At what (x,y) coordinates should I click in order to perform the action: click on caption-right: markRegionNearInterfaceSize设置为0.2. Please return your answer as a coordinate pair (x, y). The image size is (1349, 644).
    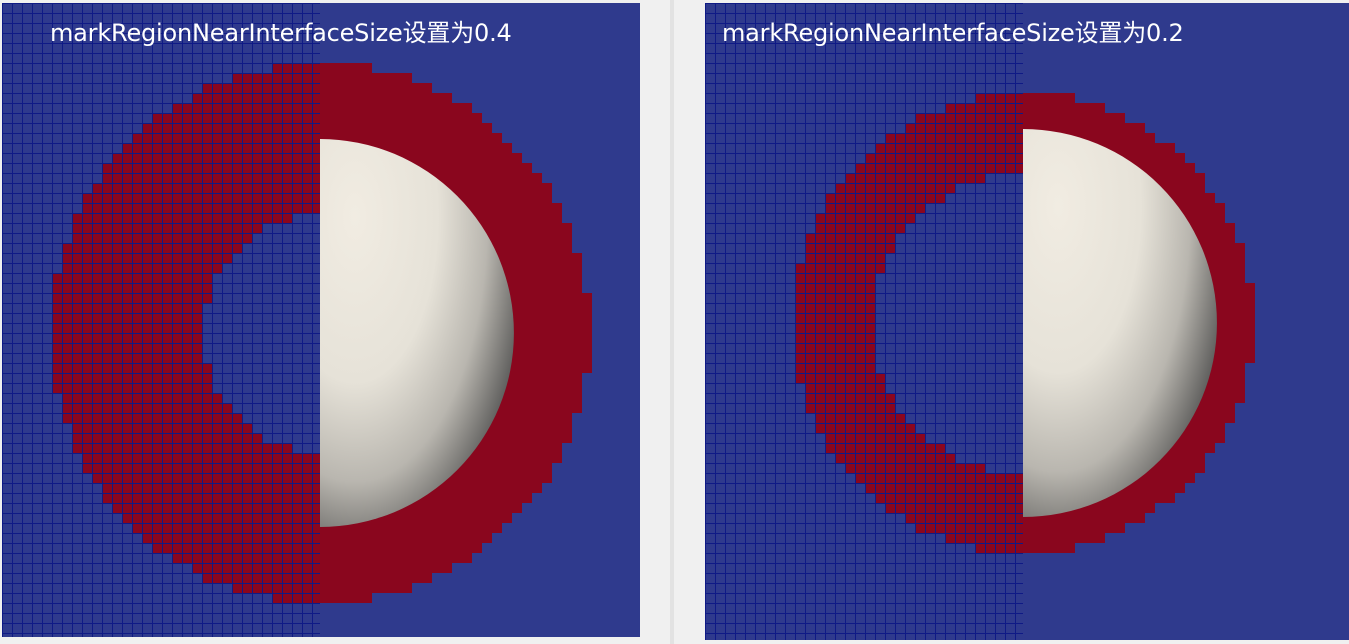
    Looking at the image, I should click on (953, 33).